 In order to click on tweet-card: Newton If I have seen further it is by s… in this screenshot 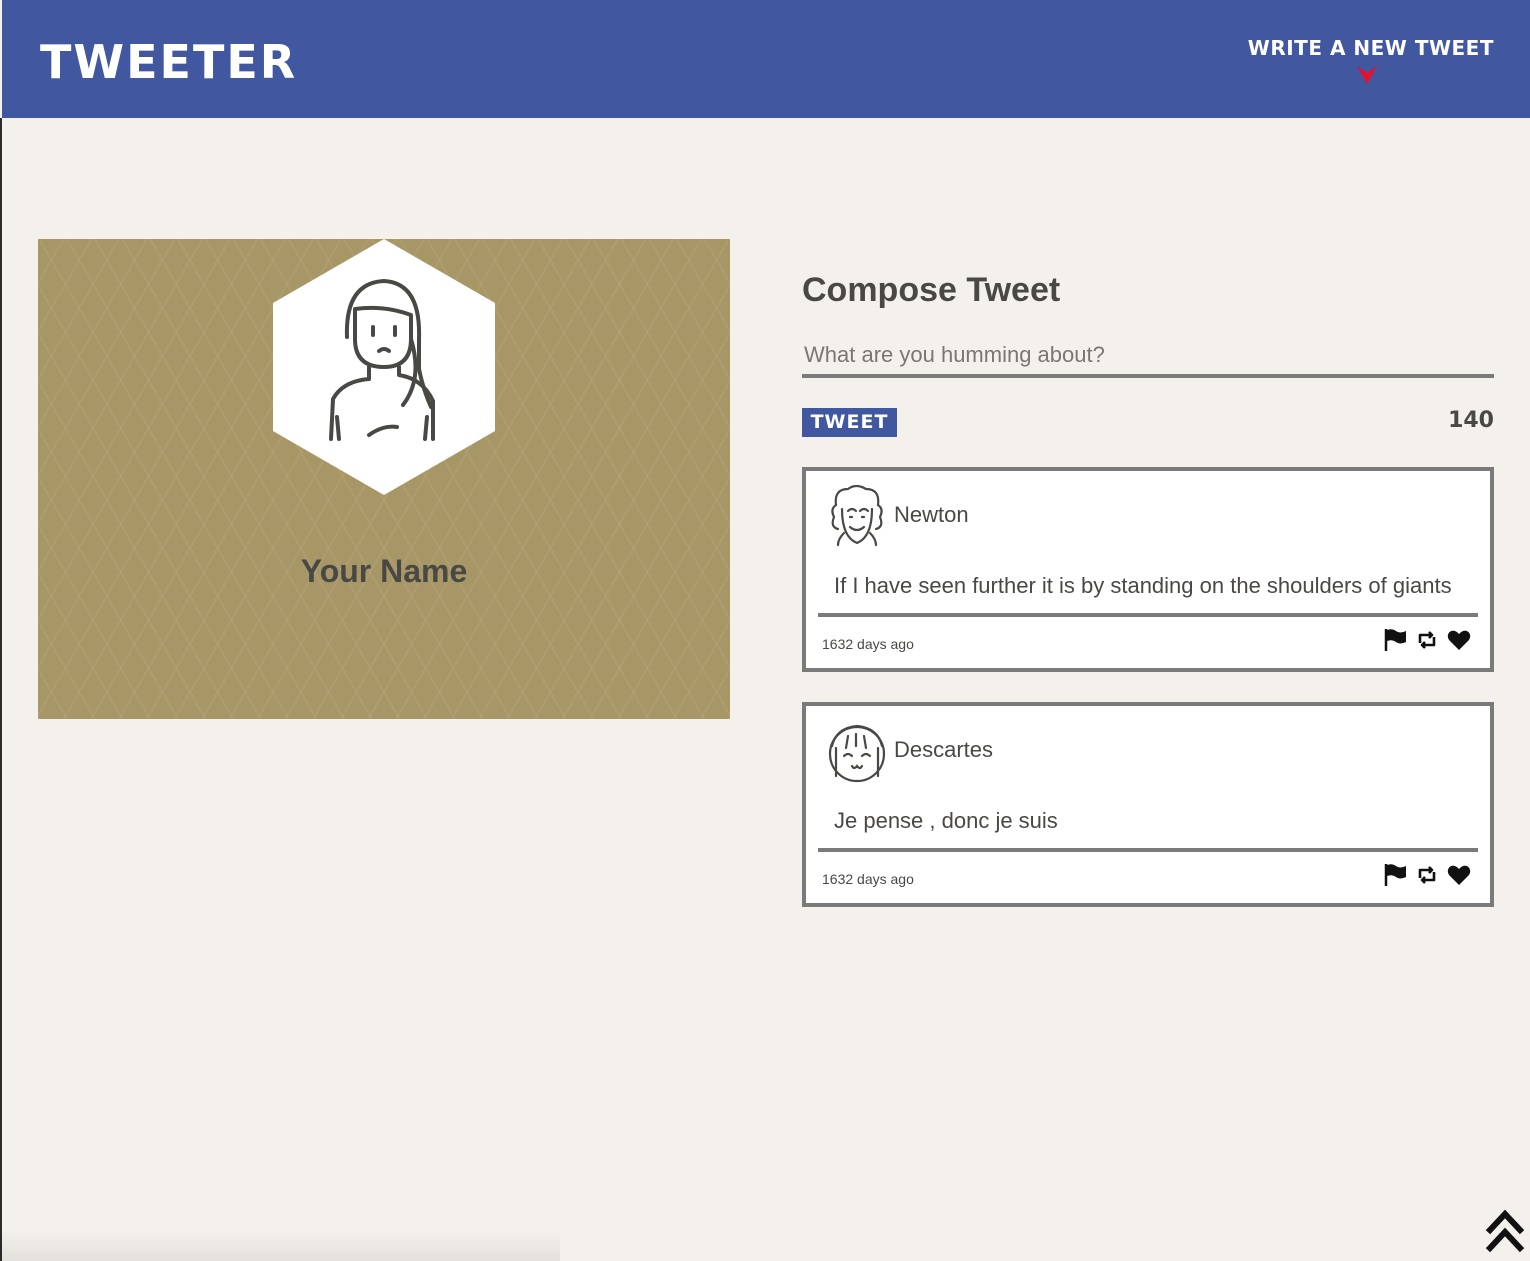, I will do `click(1148, 569)`.